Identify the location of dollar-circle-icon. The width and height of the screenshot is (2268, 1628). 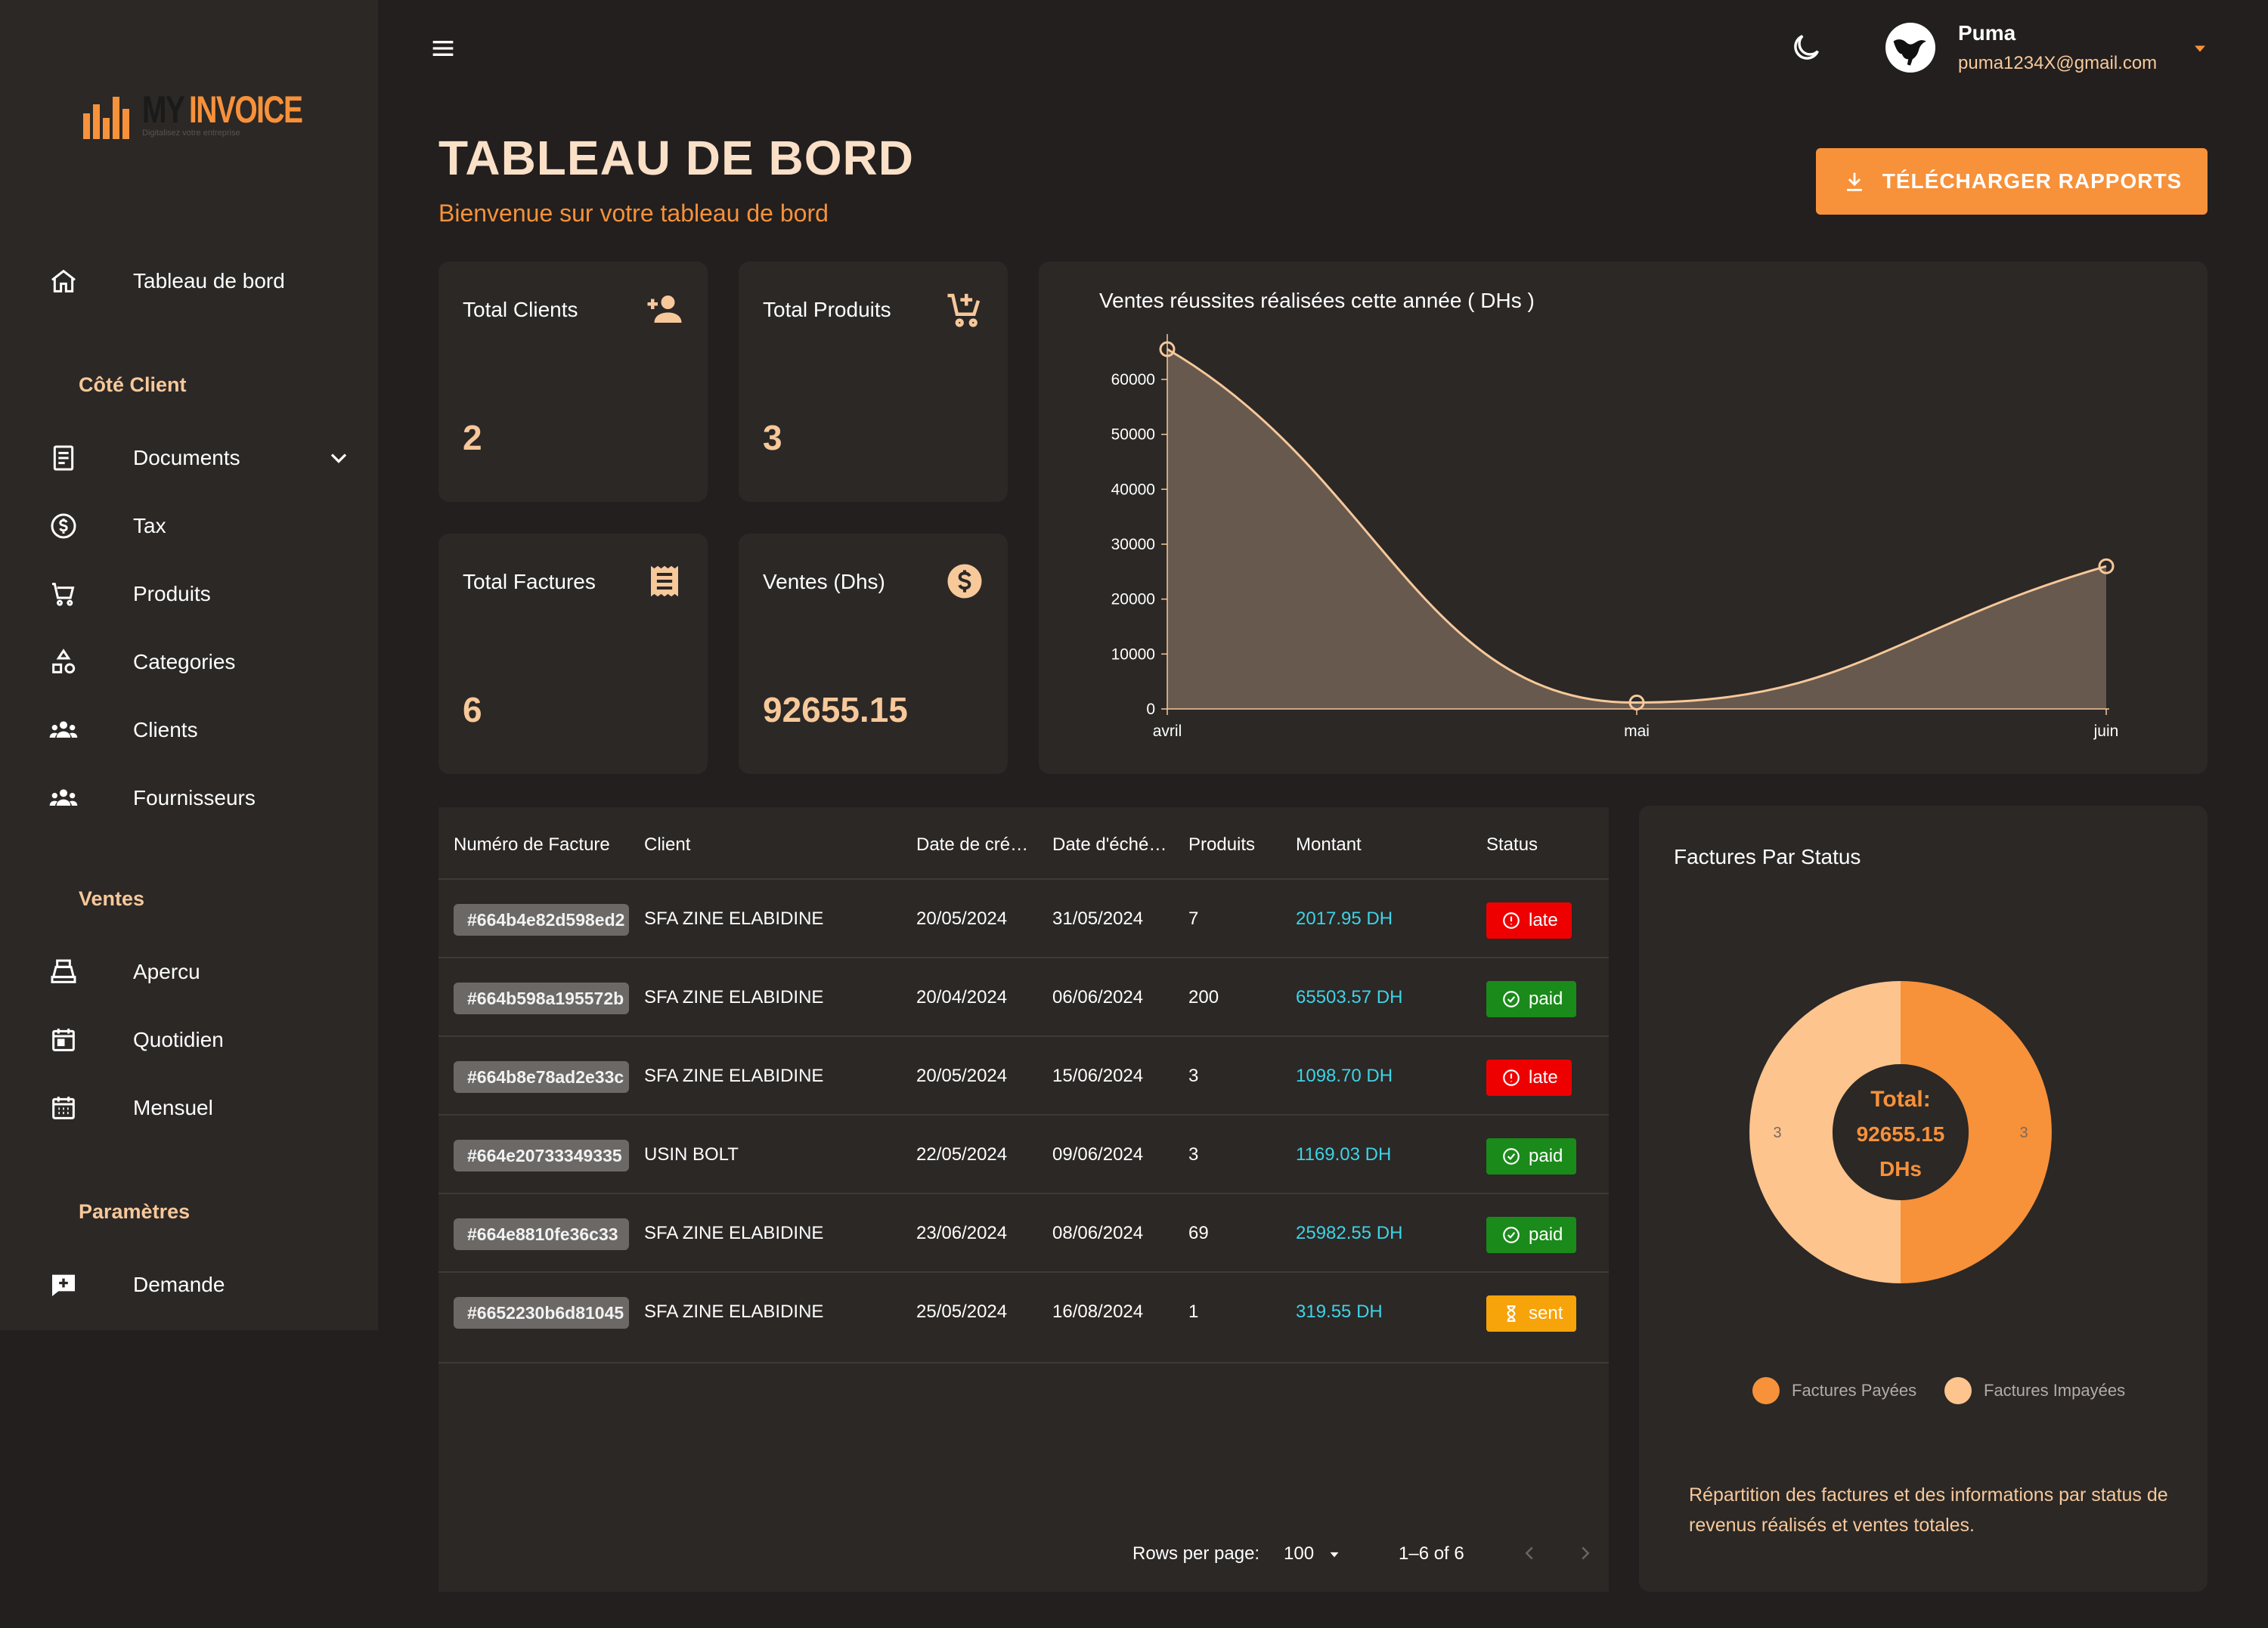
(64, 526).